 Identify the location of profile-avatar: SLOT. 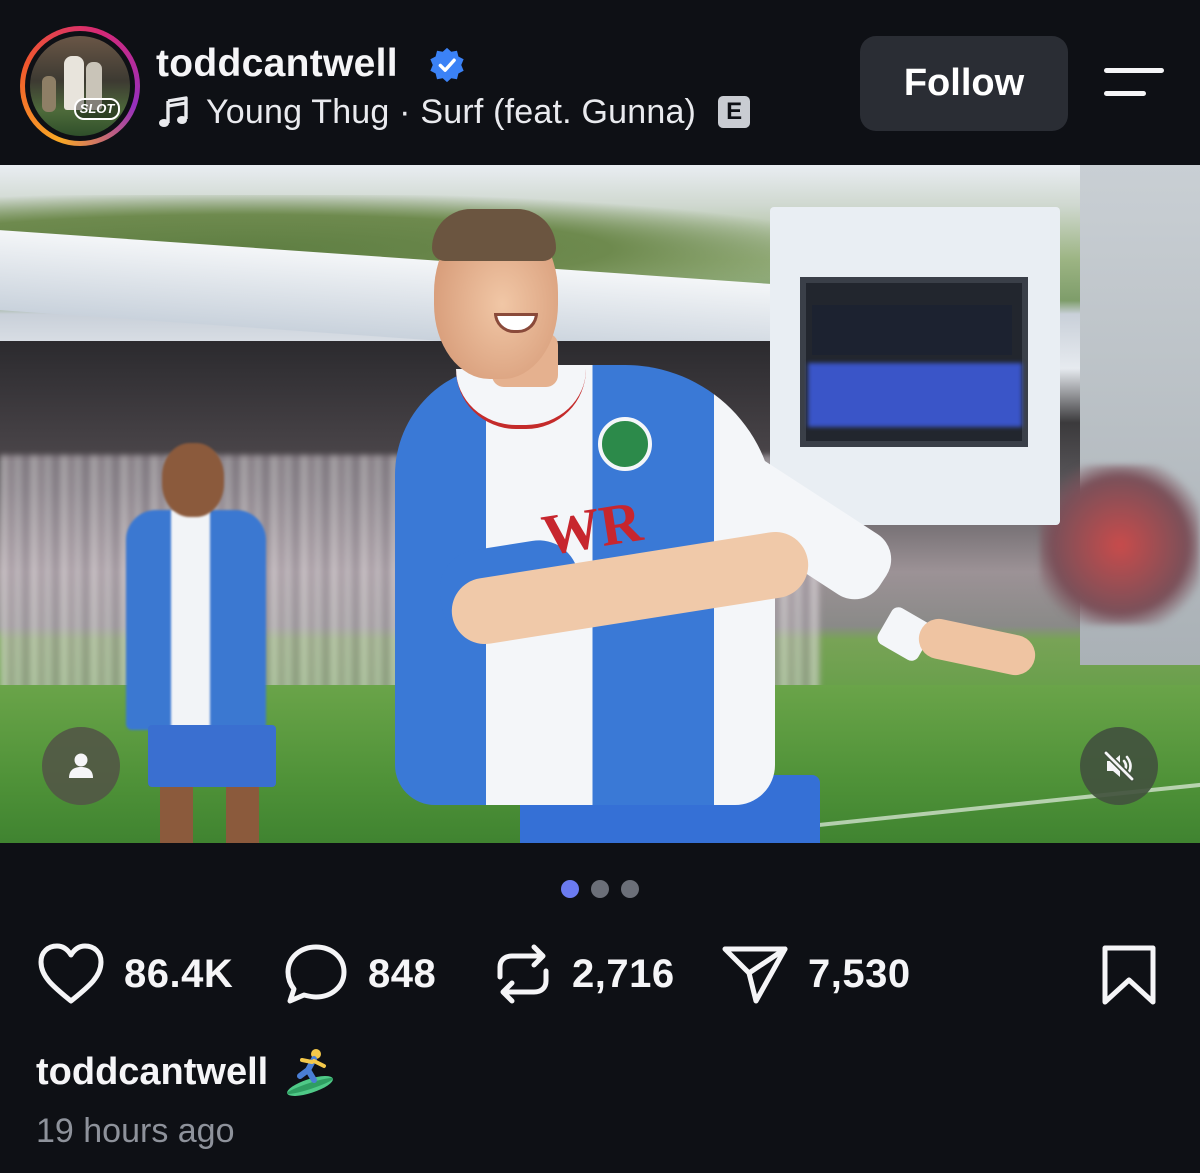
(80, 86).